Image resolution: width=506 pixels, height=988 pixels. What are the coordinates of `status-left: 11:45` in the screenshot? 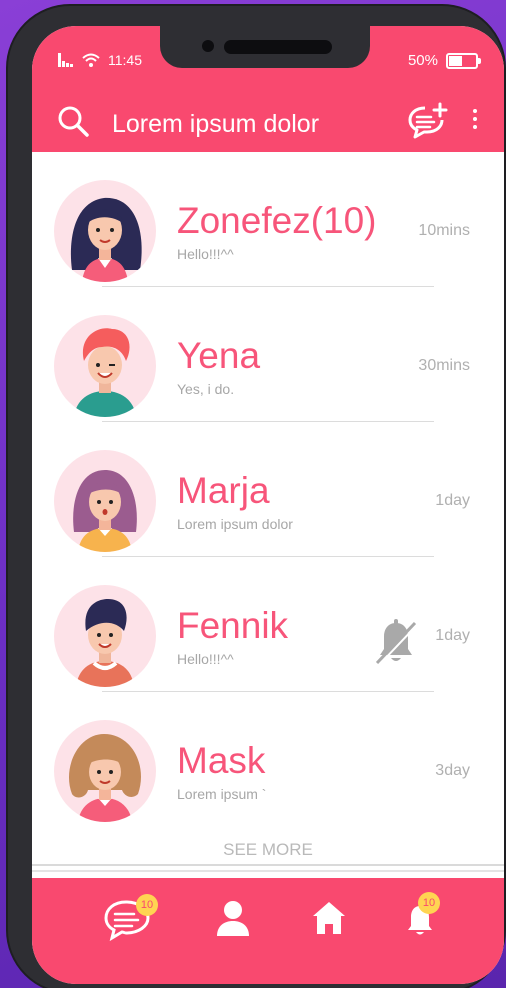 It's located at (100, 60).